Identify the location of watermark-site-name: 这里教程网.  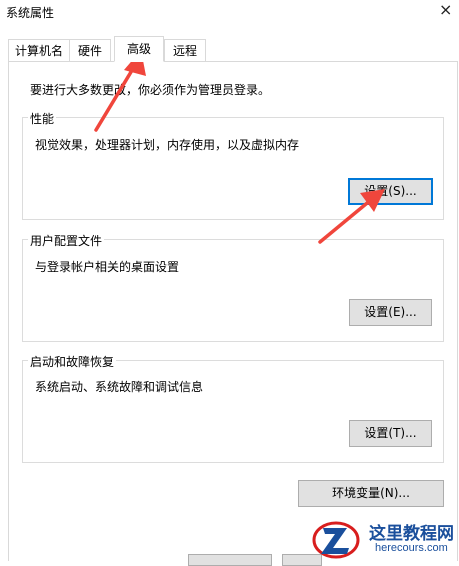
(411, 534).